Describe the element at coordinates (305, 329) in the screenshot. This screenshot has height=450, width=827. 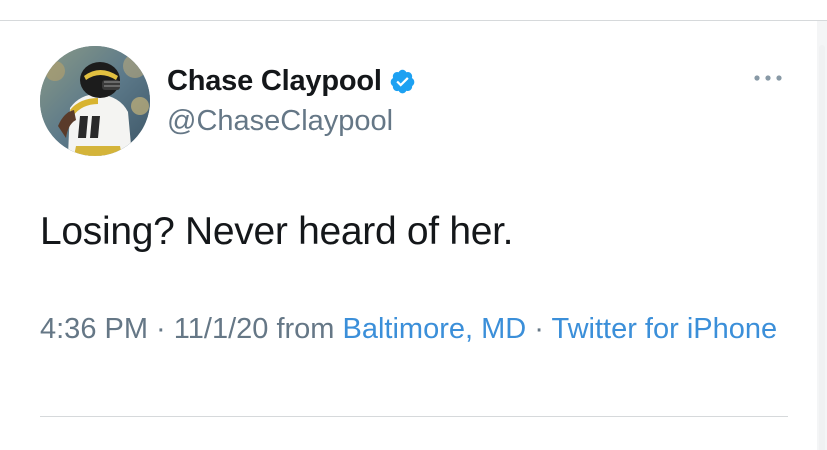
I see `from-label: from` at that location.